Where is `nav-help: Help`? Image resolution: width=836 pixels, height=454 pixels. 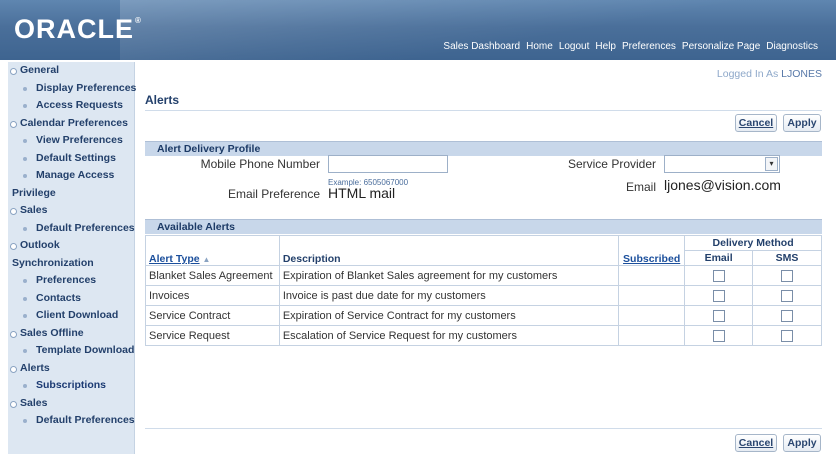 nav-help: Help is located at coordinates (605, 46).